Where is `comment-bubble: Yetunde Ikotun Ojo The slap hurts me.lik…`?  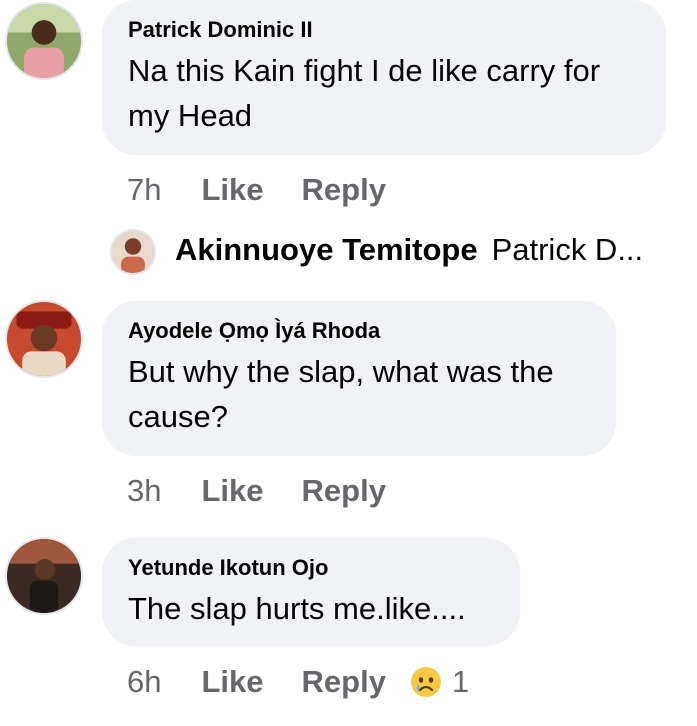 comment-bubble: Yetunde Ikotun Ojo The slap hurts me.lik… is located at coordinates (311, 592).